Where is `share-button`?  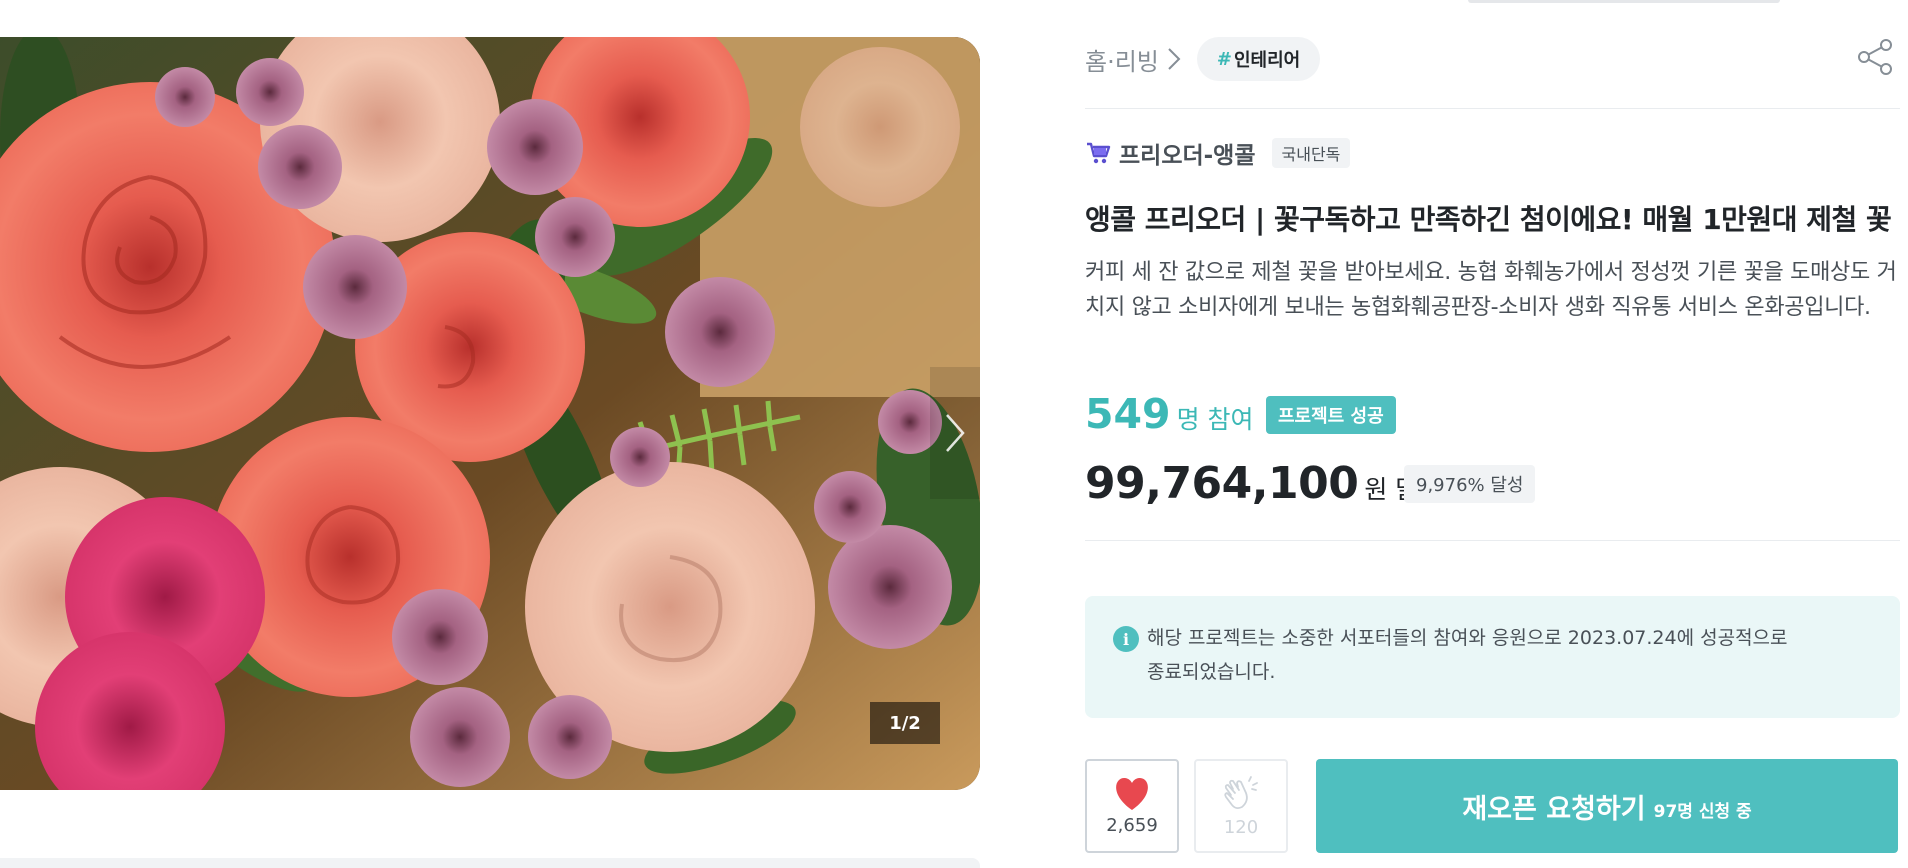 share-button is located at coordinates (1876, 57).